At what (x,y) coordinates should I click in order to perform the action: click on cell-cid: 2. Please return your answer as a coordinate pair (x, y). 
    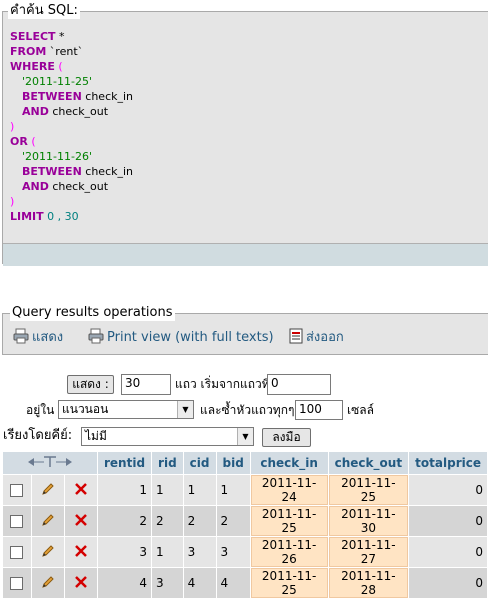
    Looking at the image, I should click on (199, 521).